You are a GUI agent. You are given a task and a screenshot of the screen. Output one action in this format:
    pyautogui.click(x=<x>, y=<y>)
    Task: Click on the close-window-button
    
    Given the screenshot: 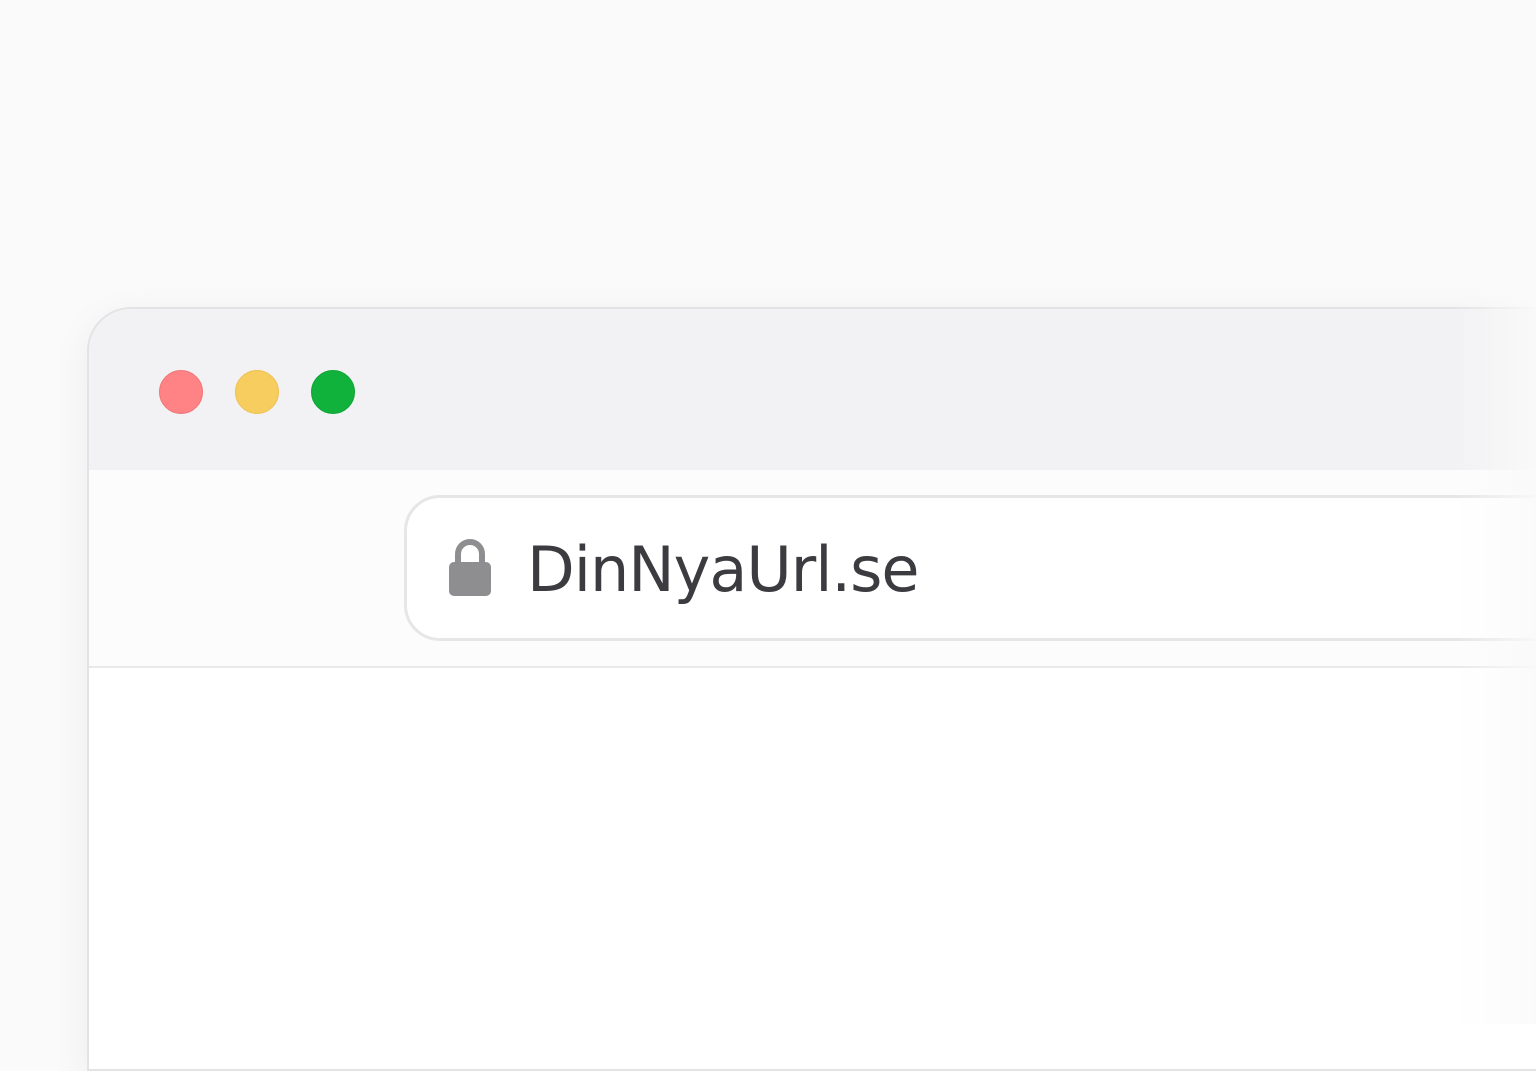 What is the action you would take?
    pyautogui.click(x=181, y=392)
    